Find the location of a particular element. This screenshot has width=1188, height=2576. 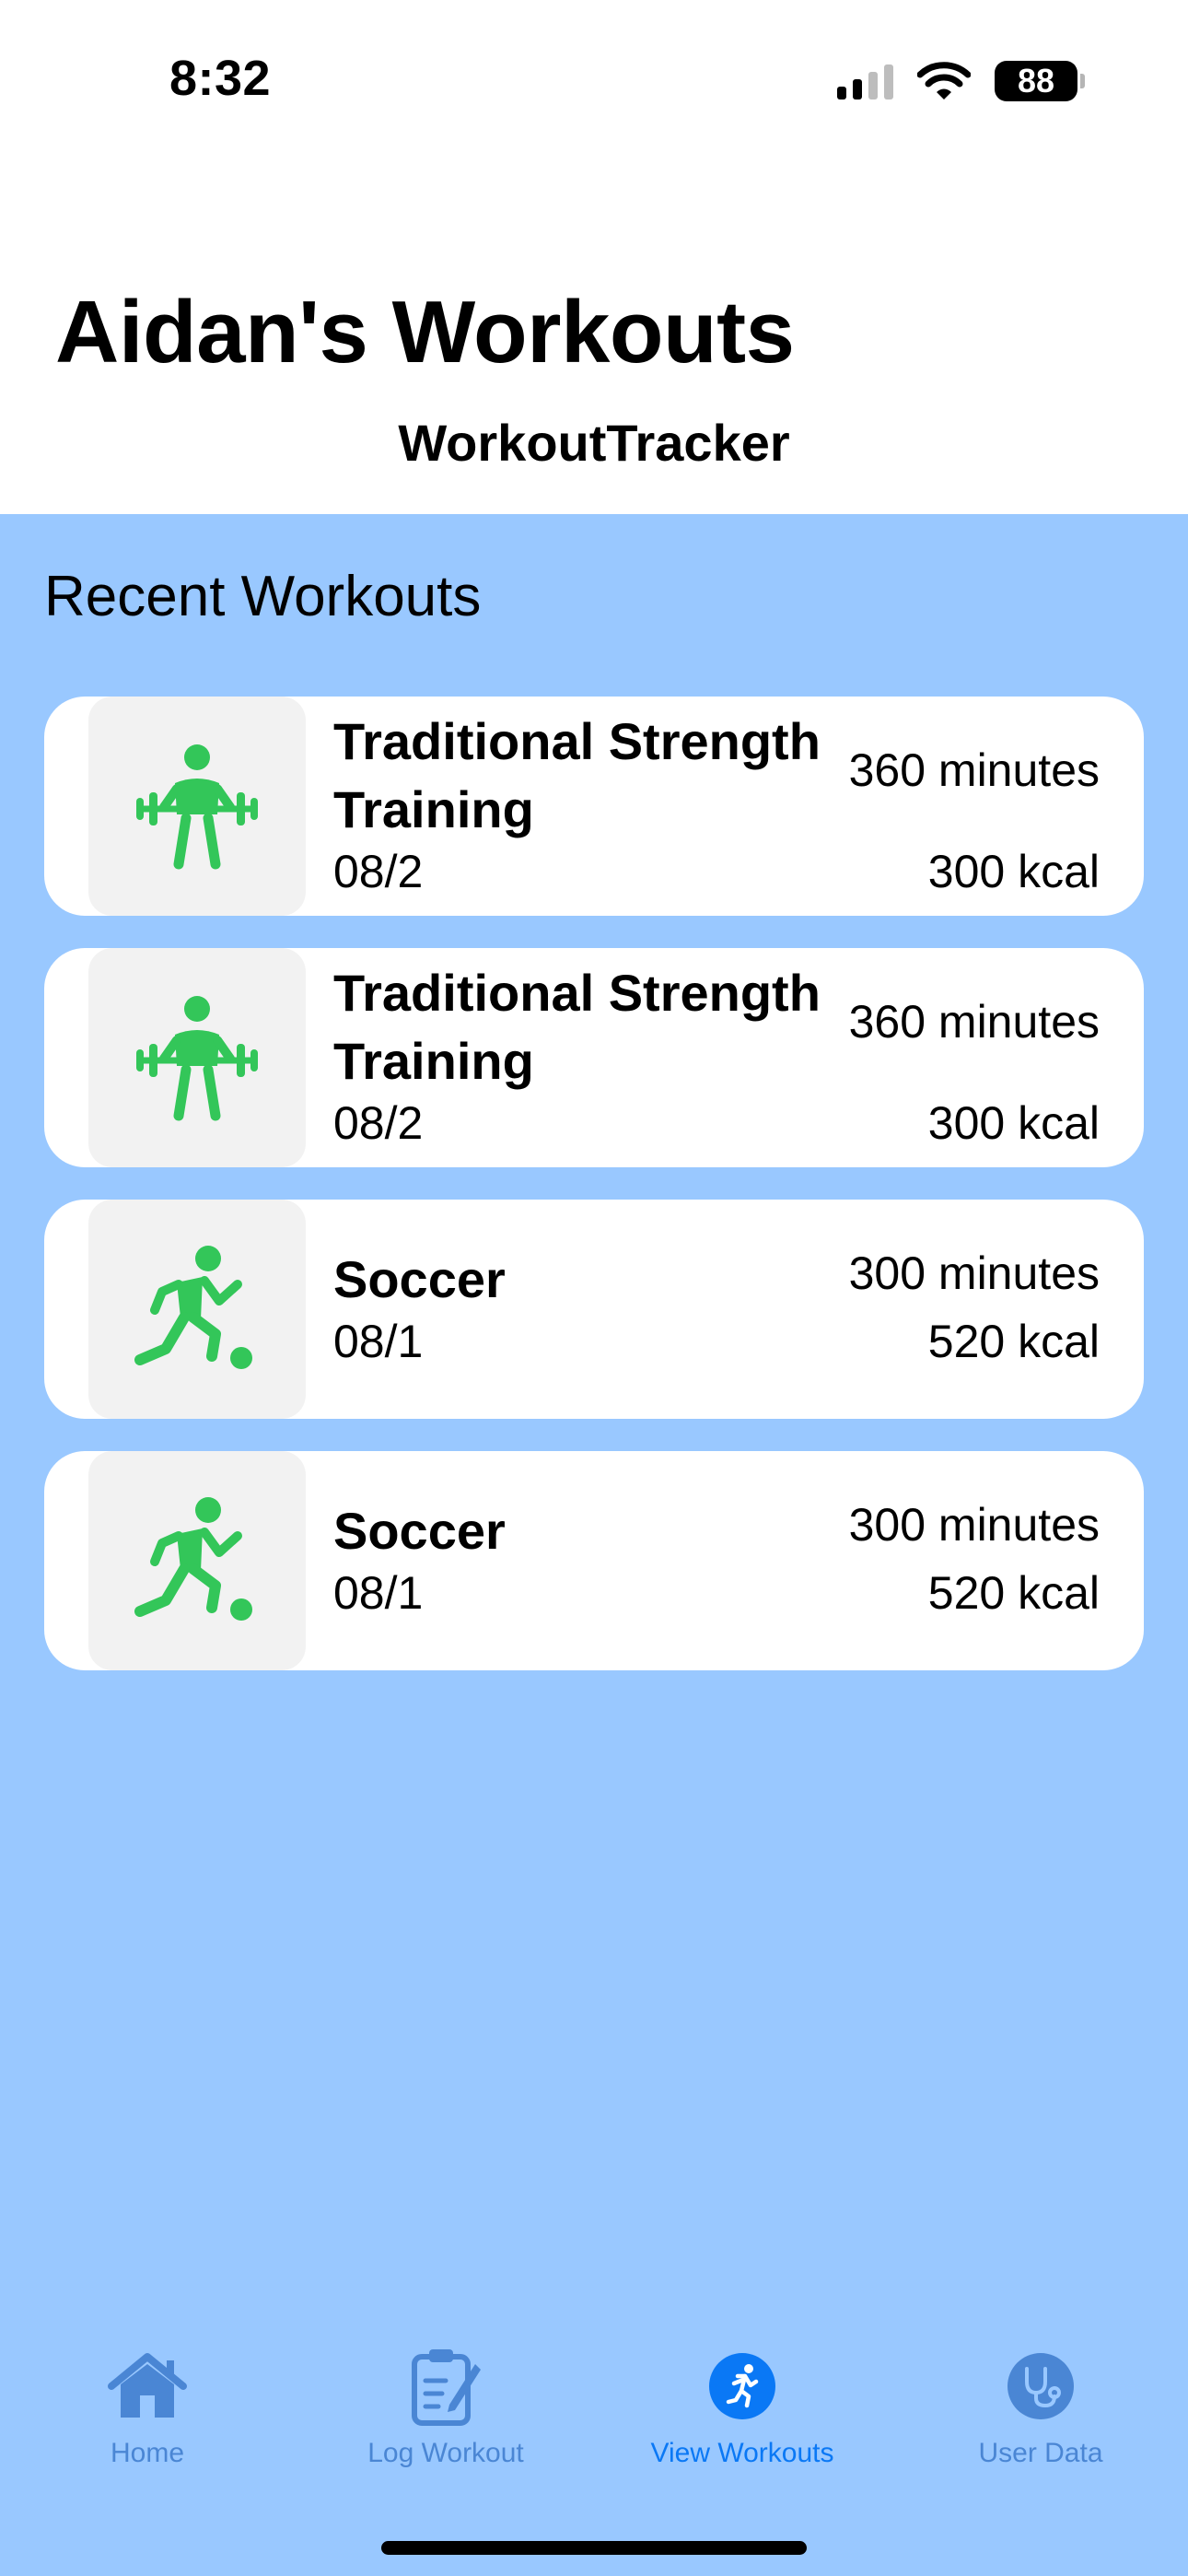

tab-bar: Home Log Workout View Workouts User Data is located at coordinates (594, 2423).